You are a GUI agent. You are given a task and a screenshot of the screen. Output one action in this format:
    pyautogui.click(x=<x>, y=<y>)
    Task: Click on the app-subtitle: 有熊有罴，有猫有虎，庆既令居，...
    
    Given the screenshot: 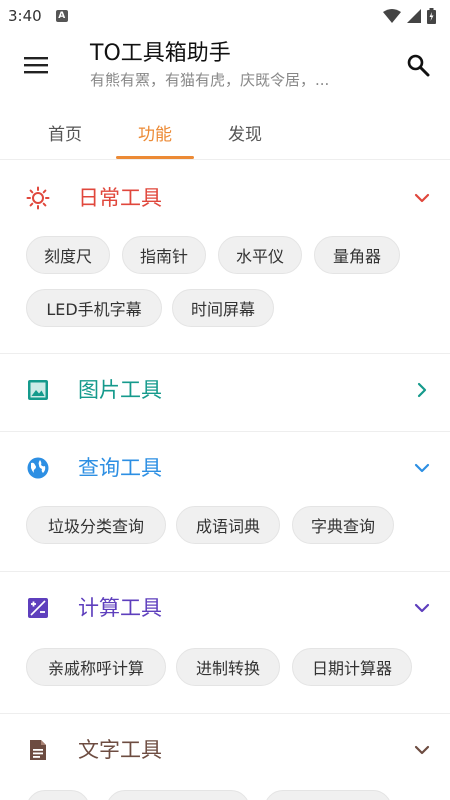 What is the action you would take?
    pyautogui.click(x=210, y=79)
    